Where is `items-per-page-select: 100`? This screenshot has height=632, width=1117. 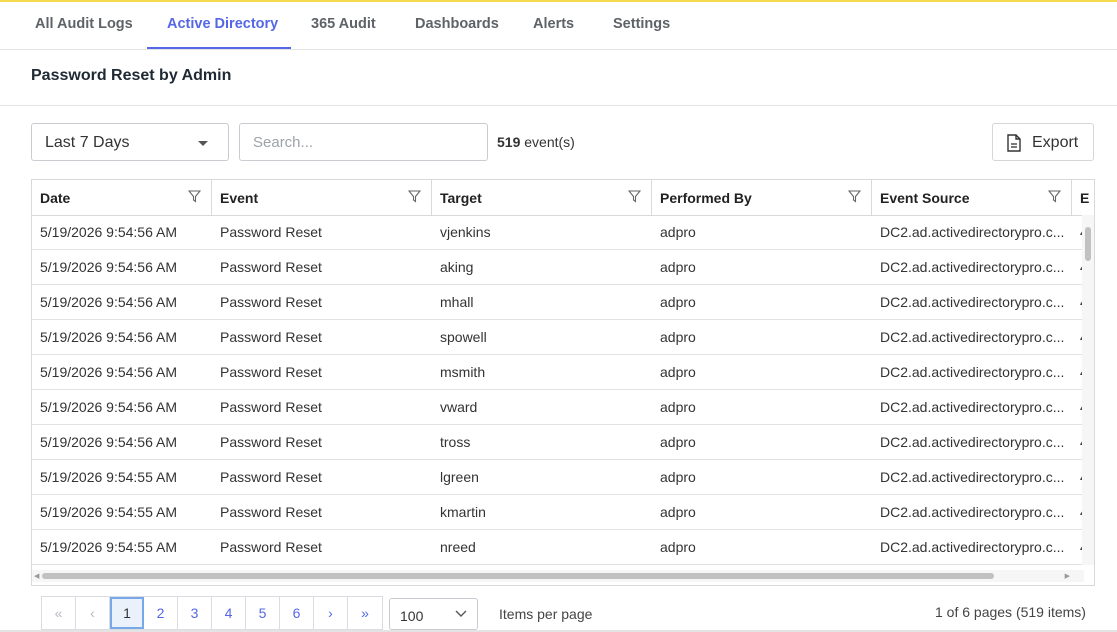
items-per-page-select: 100 is located at coordinates (433, 614).